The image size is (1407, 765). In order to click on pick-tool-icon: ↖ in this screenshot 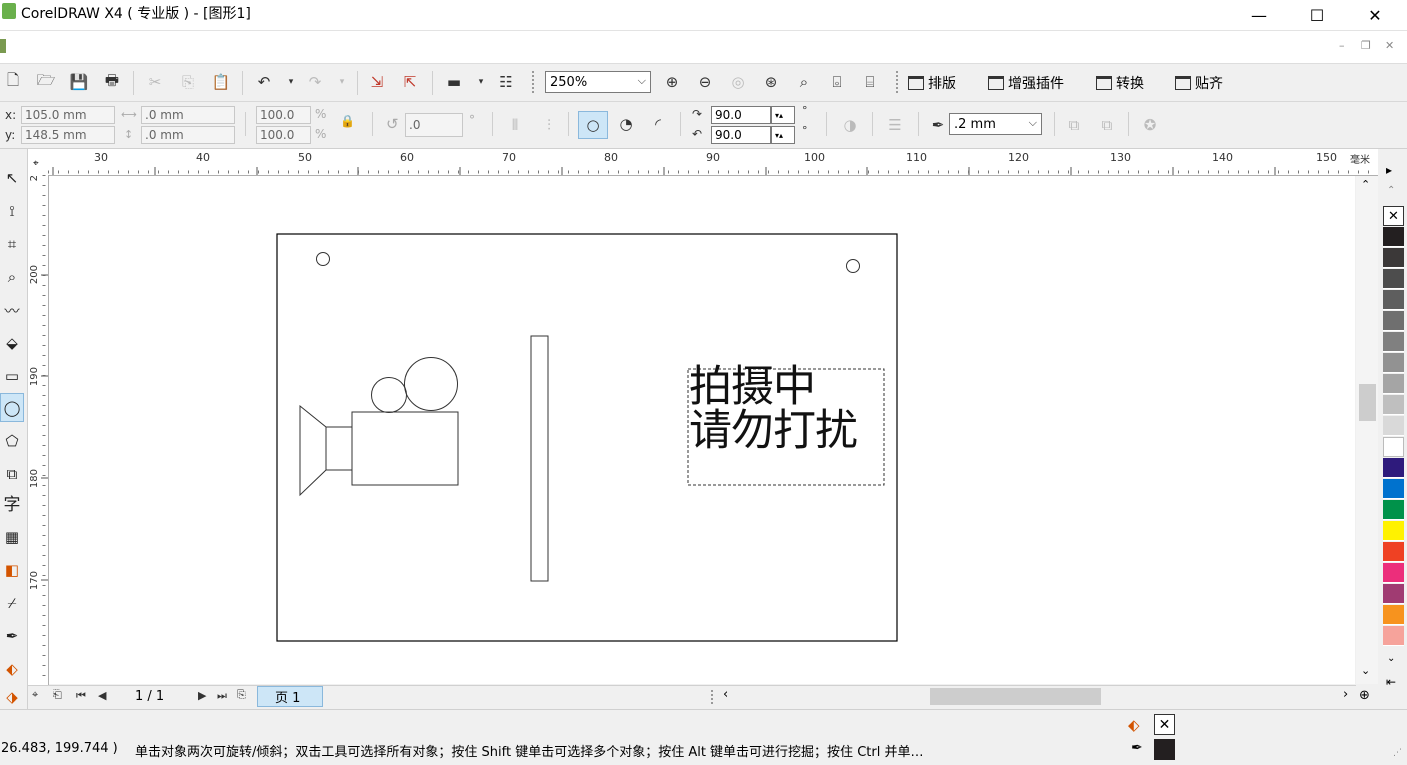, I will do `click(12, 178)`.